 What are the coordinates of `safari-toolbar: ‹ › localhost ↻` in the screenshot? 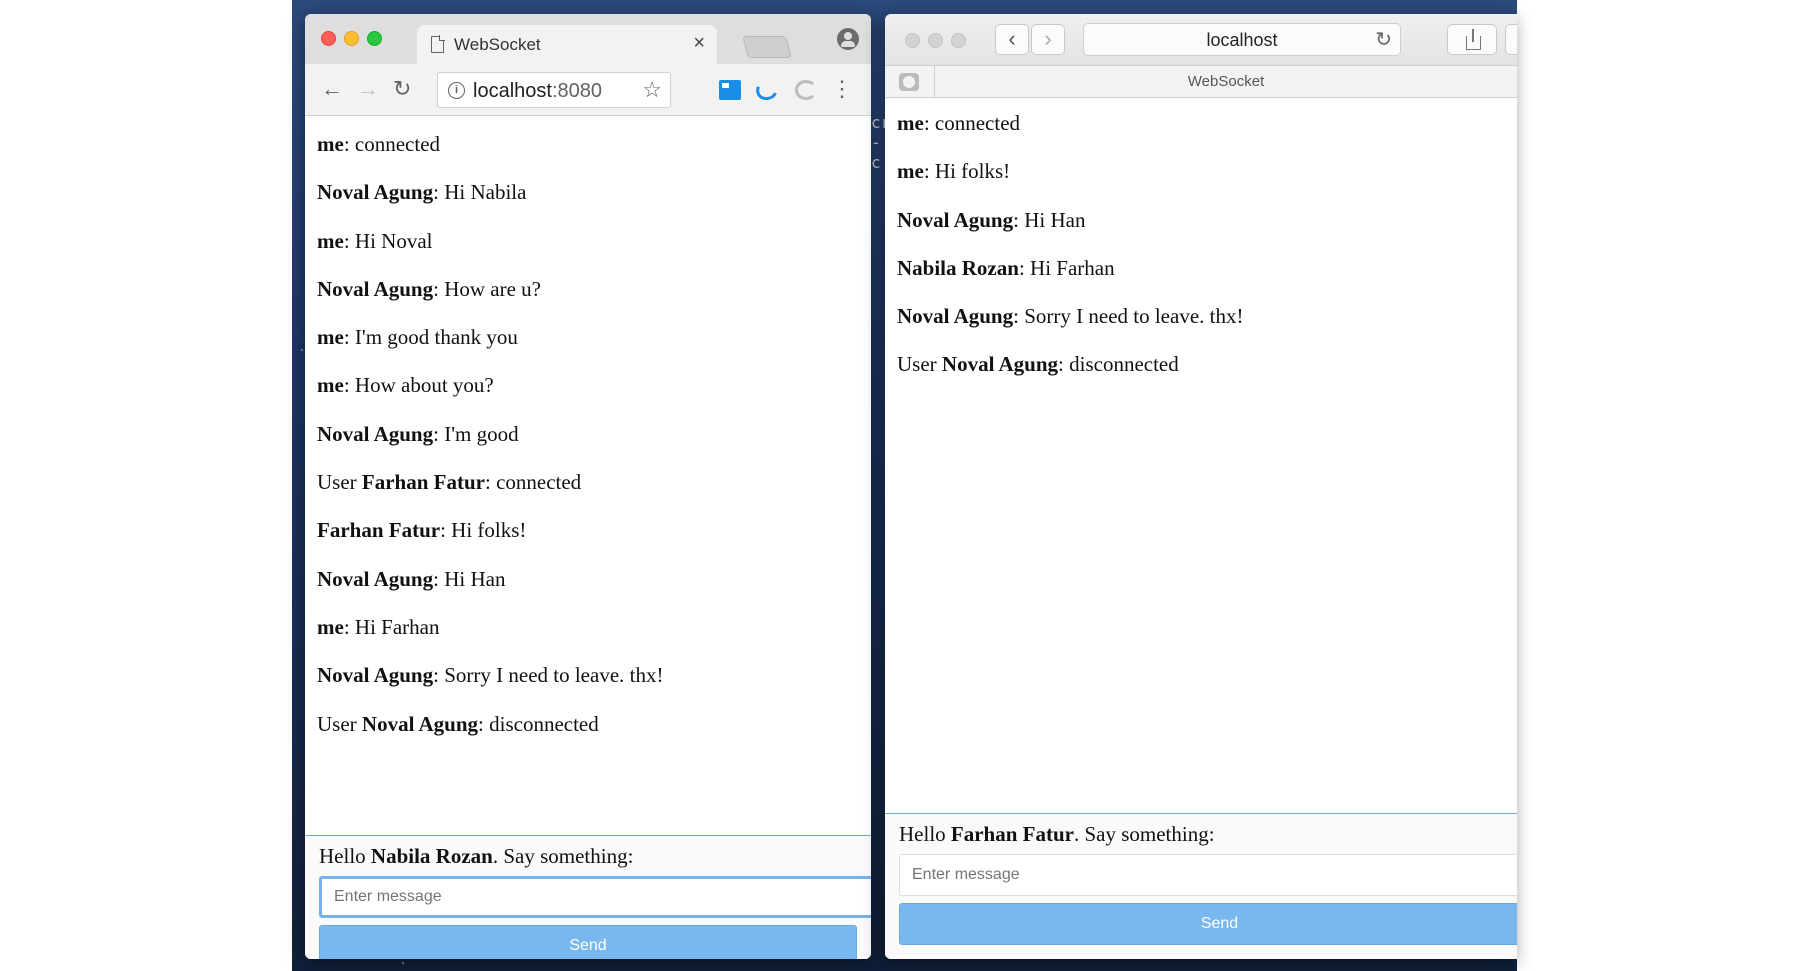 It's located at (1201, 40).